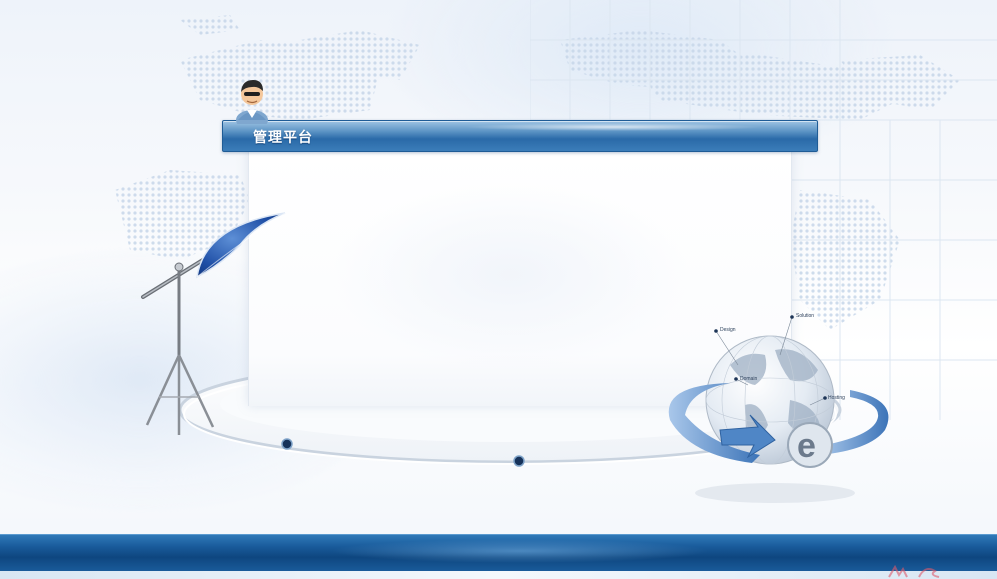 The width and height of the screenshot is (997, 579). What do you see at coordinates (252, 102) in the screenshot?
I see `user-avatar-icon` at bounding box center [252, 102].